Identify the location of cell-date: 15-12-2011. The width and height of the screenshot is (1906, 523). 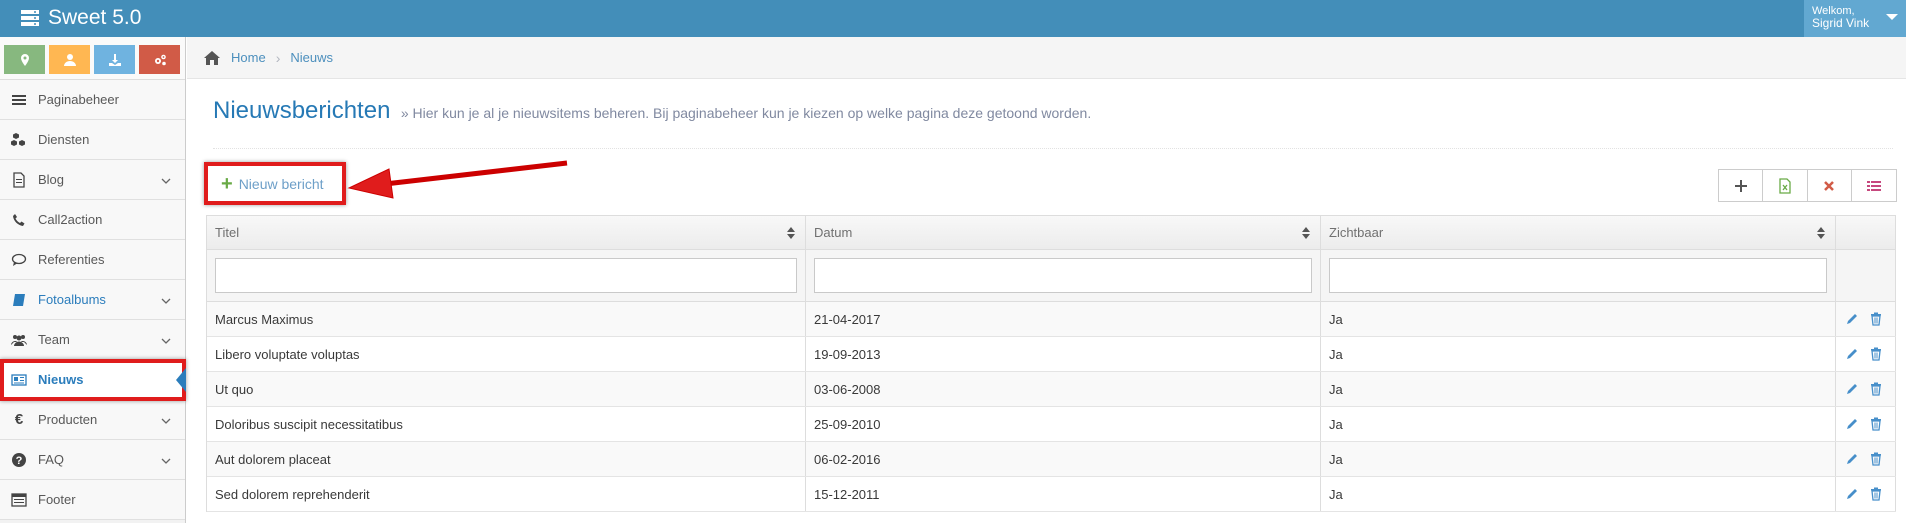
(1063, 494).